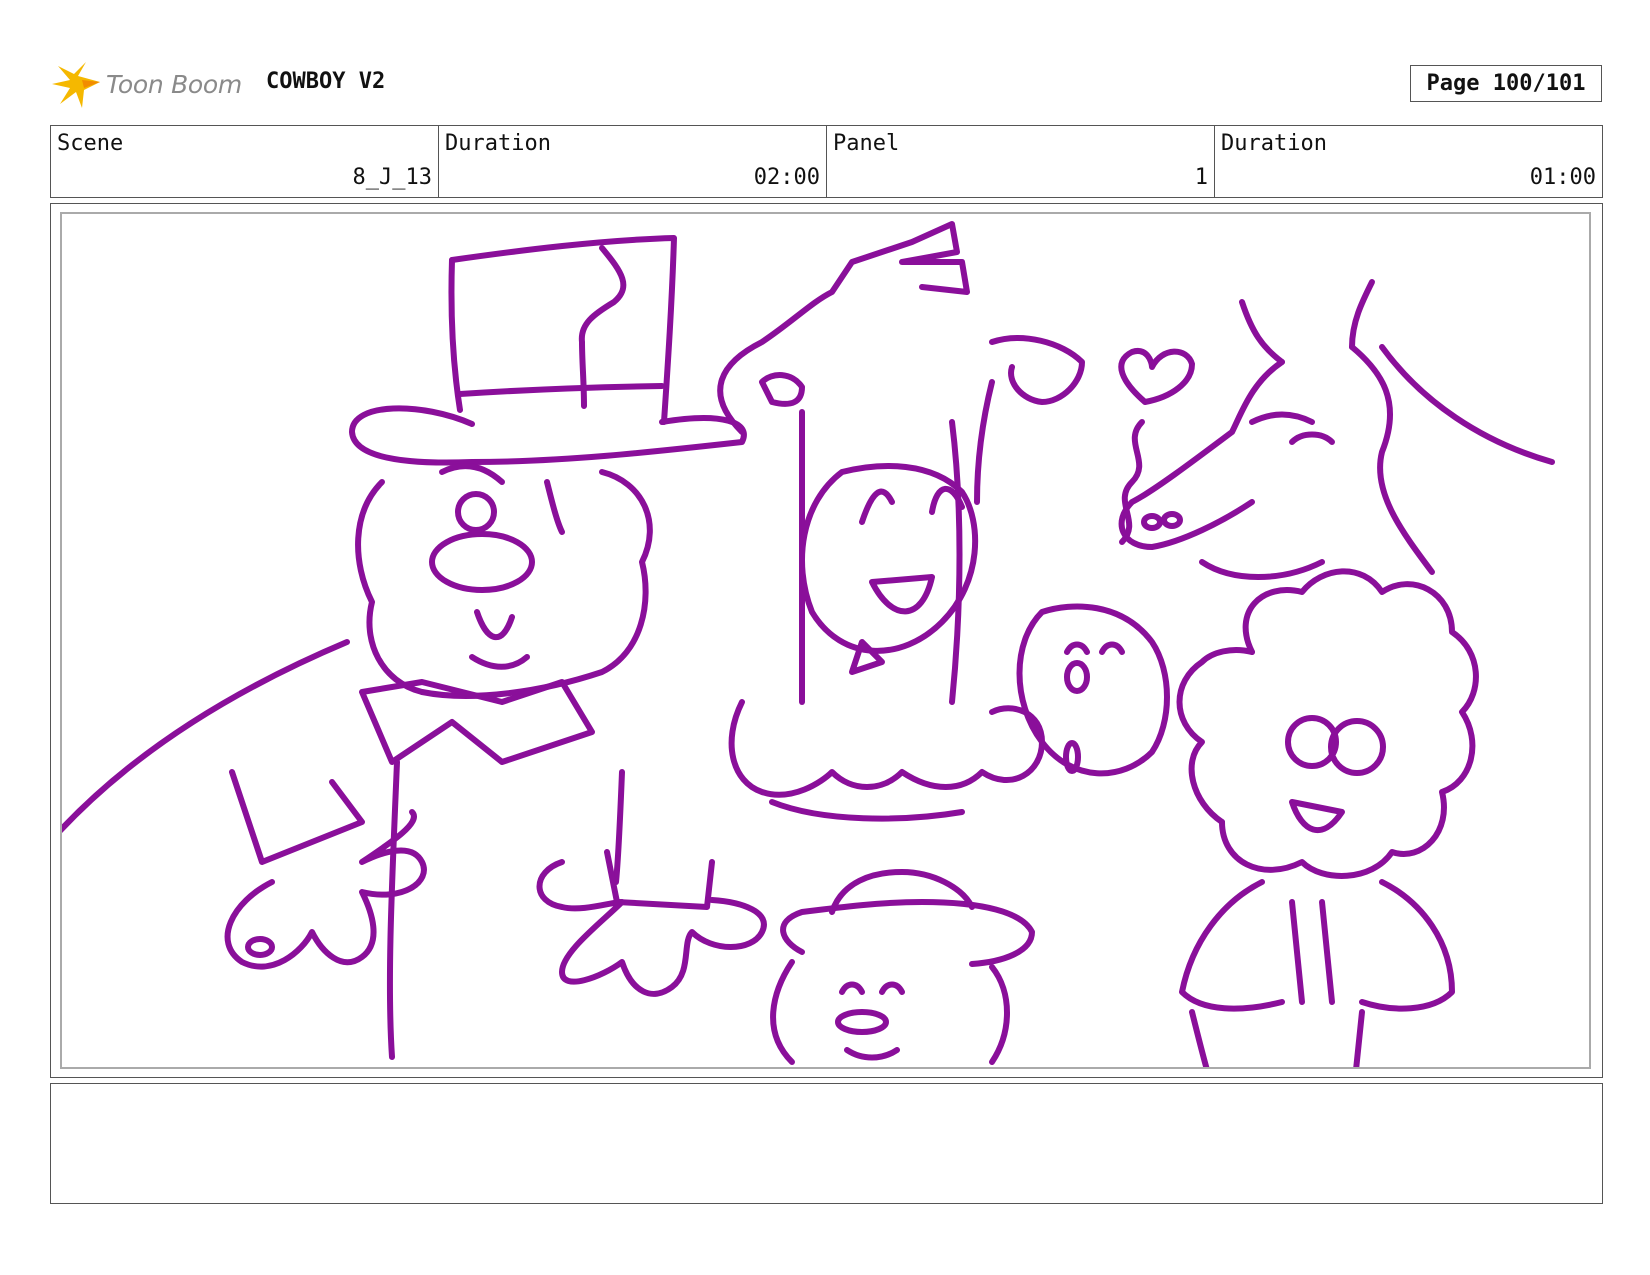 The image size is (1650, 1275). Describe the element at coordinates (633, 161) in the screenshot. I see `scene-duration-cell: Duration 02:00` at that location.